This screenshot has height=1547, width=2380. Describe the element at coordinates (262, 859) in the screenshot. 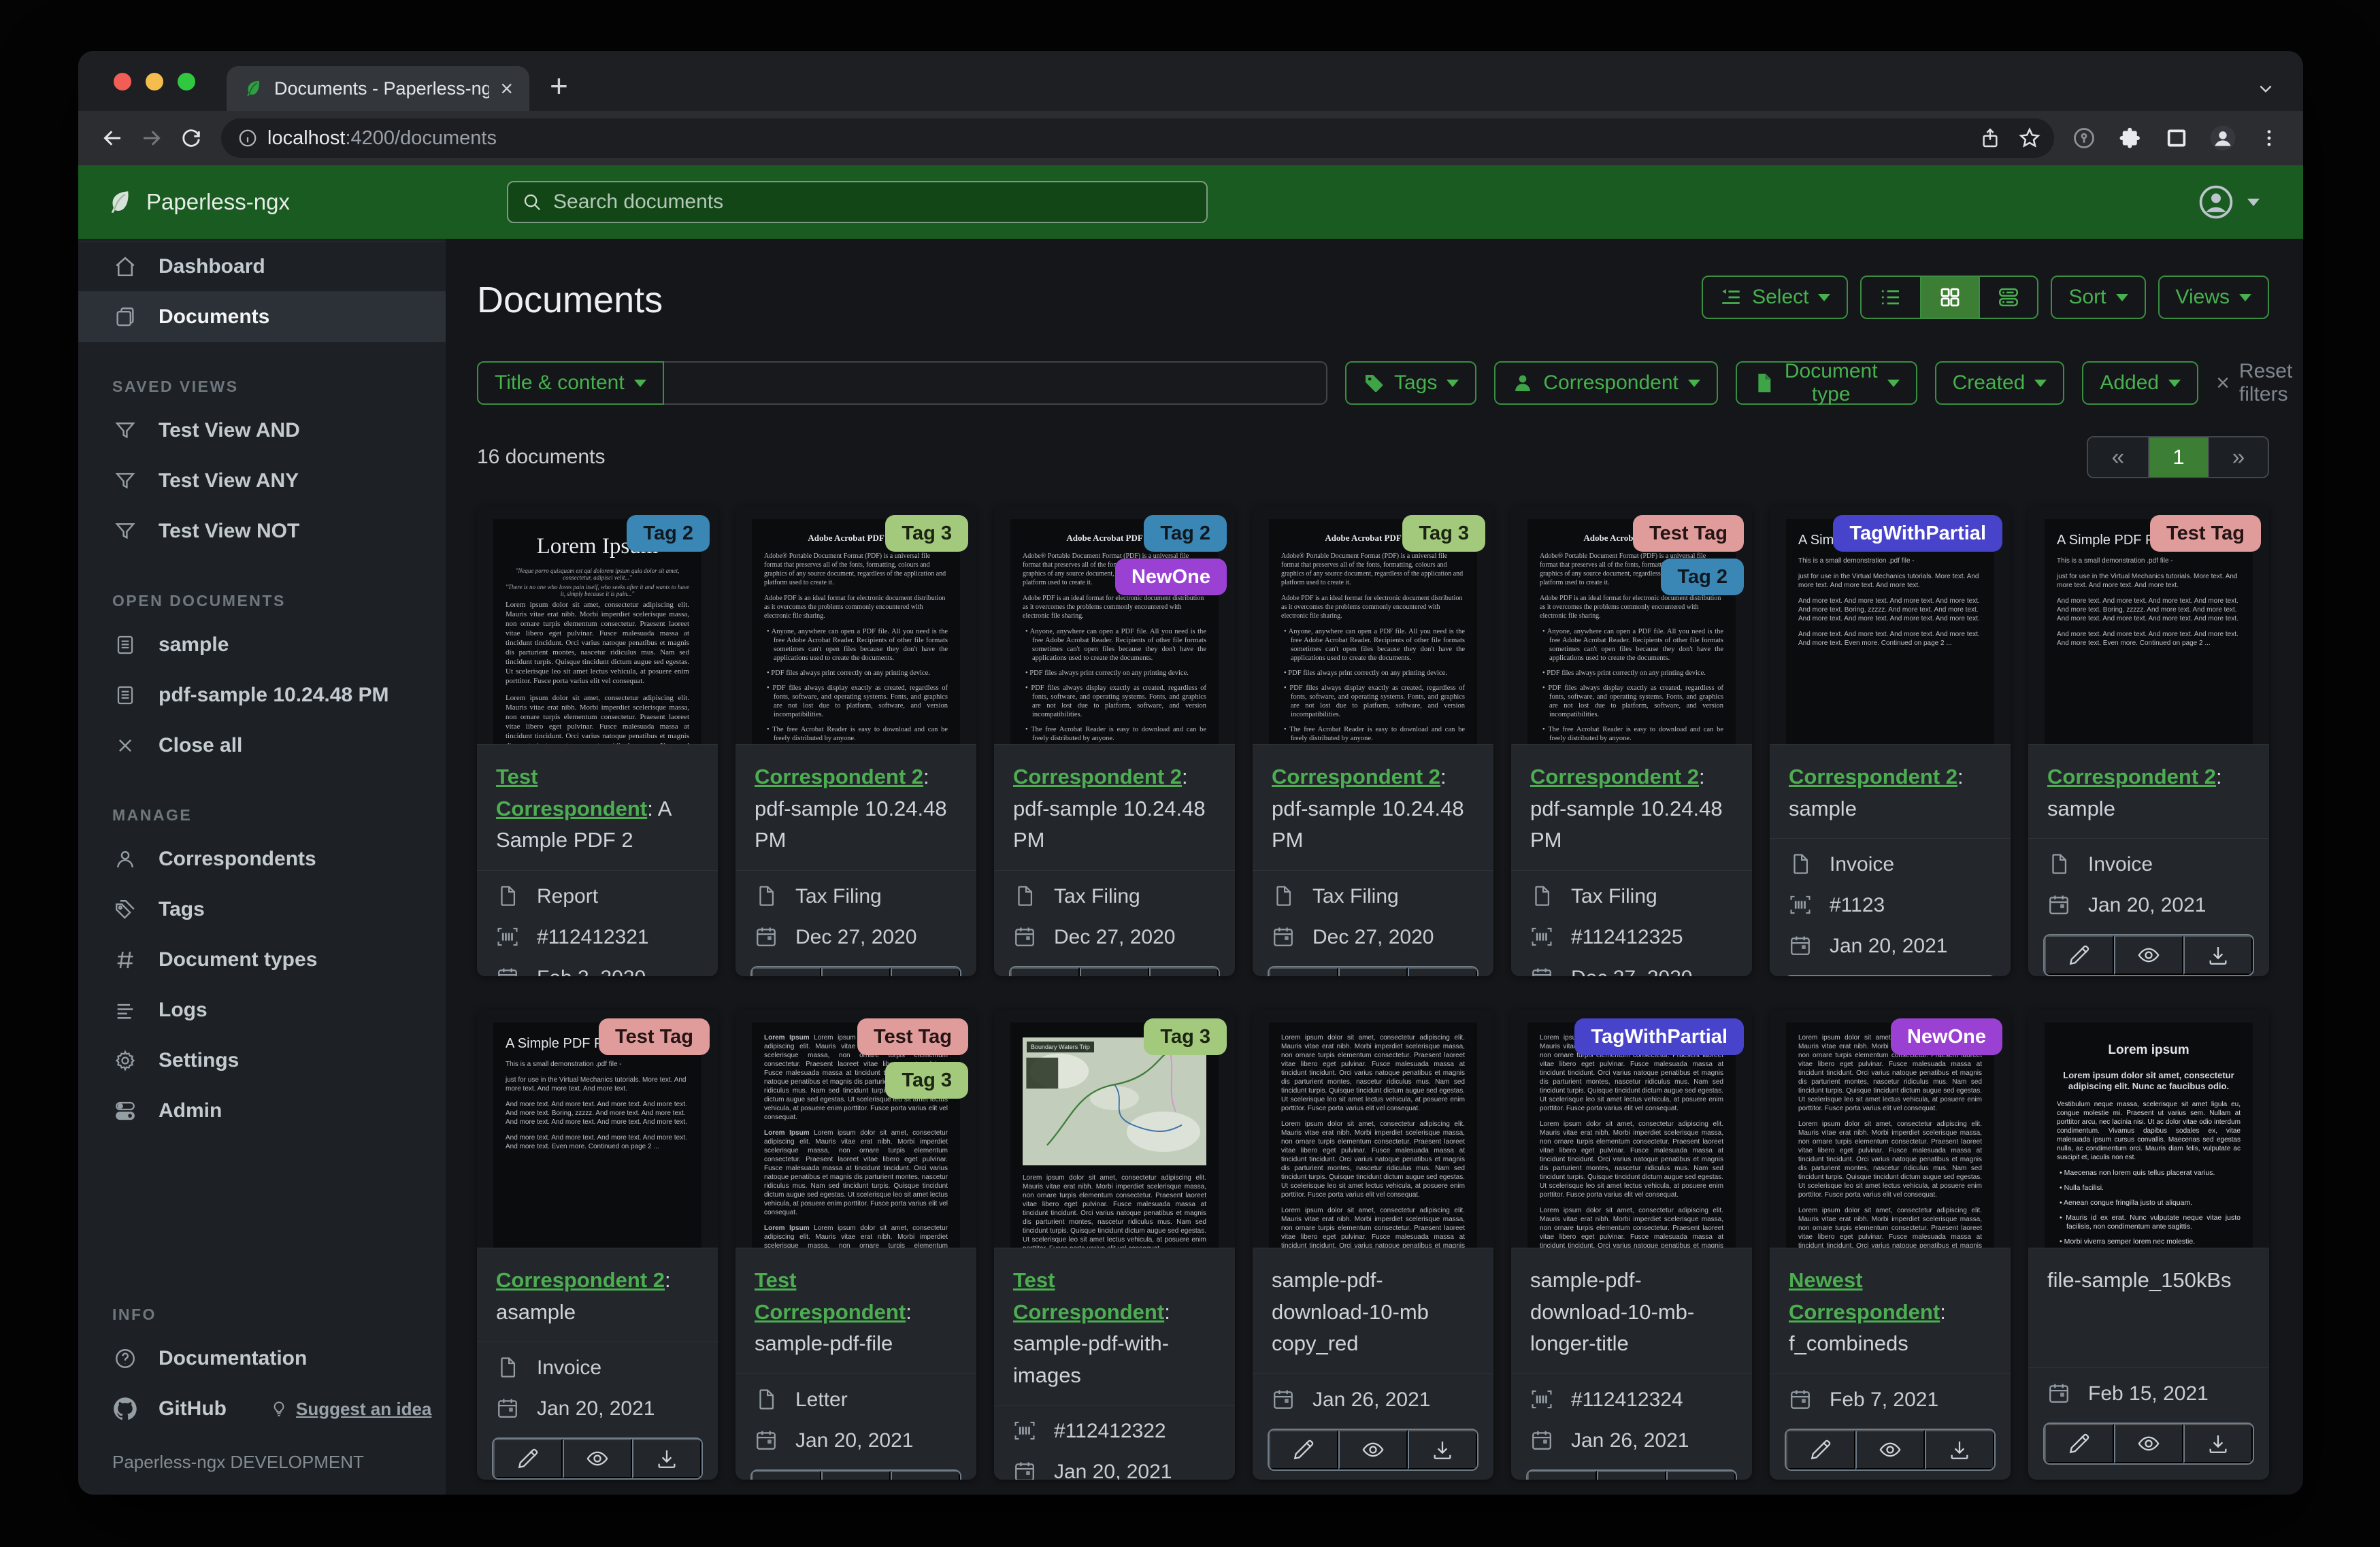

I see `sidebar-item-correspondents: Correspondents` at that location.